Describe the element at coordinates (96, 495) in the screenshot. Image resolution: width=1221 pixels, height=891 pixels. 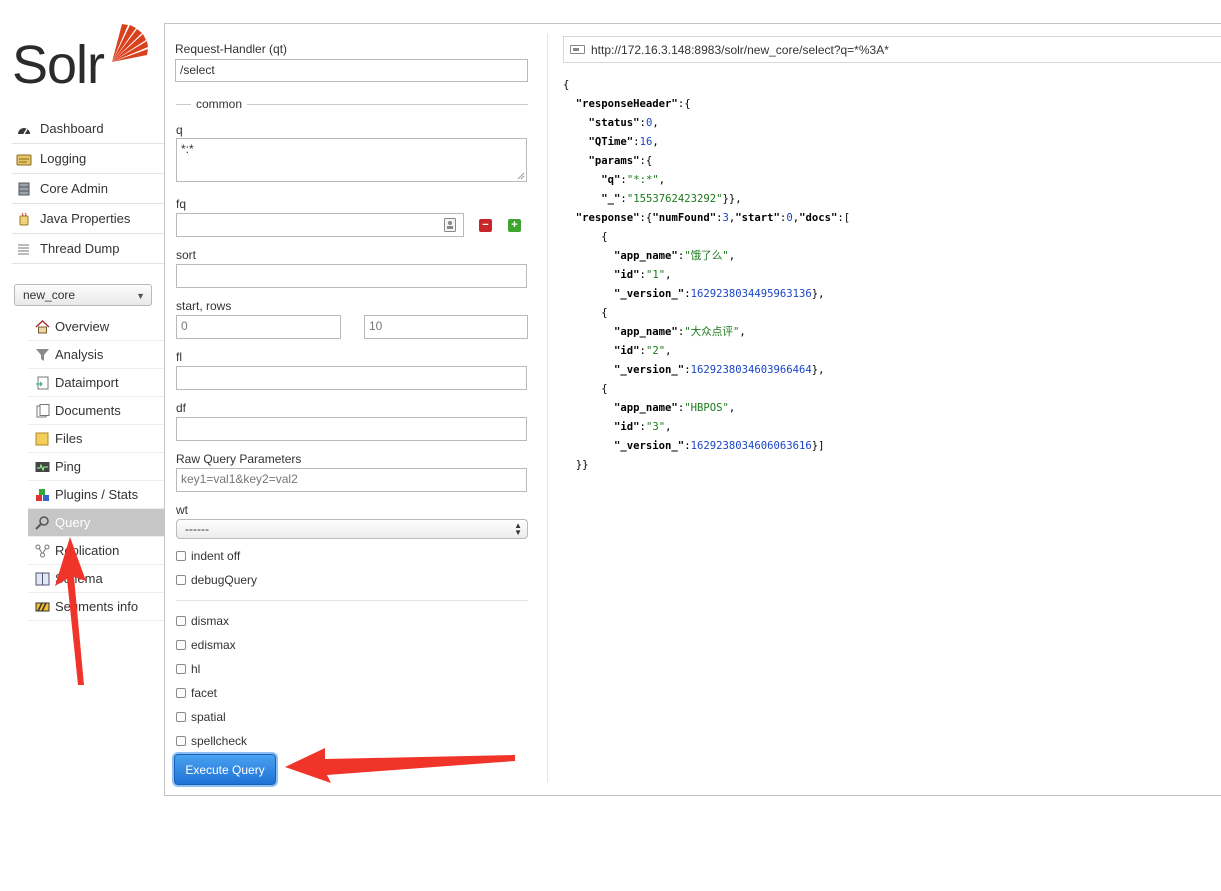
I see `core-nav-plugins-stats: Plugins / Stats` at that location.